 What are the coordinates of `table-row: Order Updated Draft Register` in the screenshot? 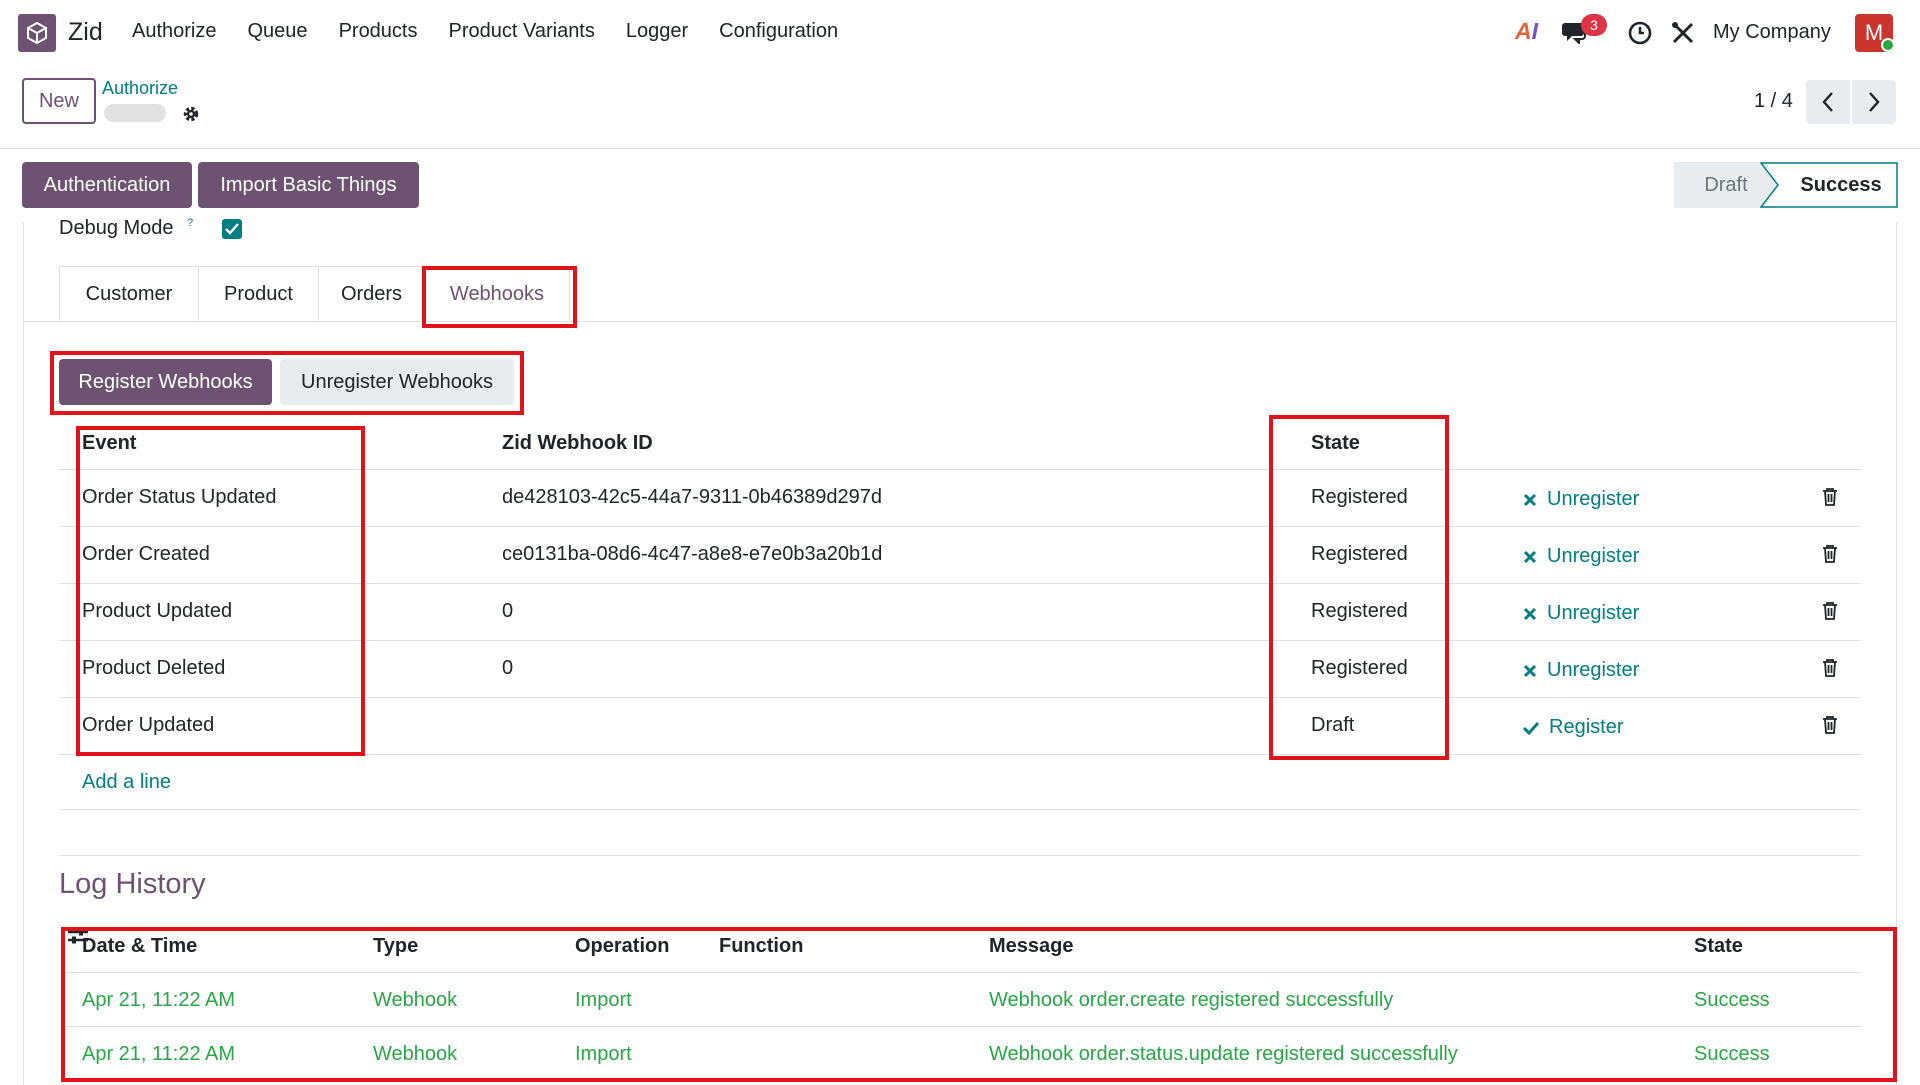 It's located at (960, 726).